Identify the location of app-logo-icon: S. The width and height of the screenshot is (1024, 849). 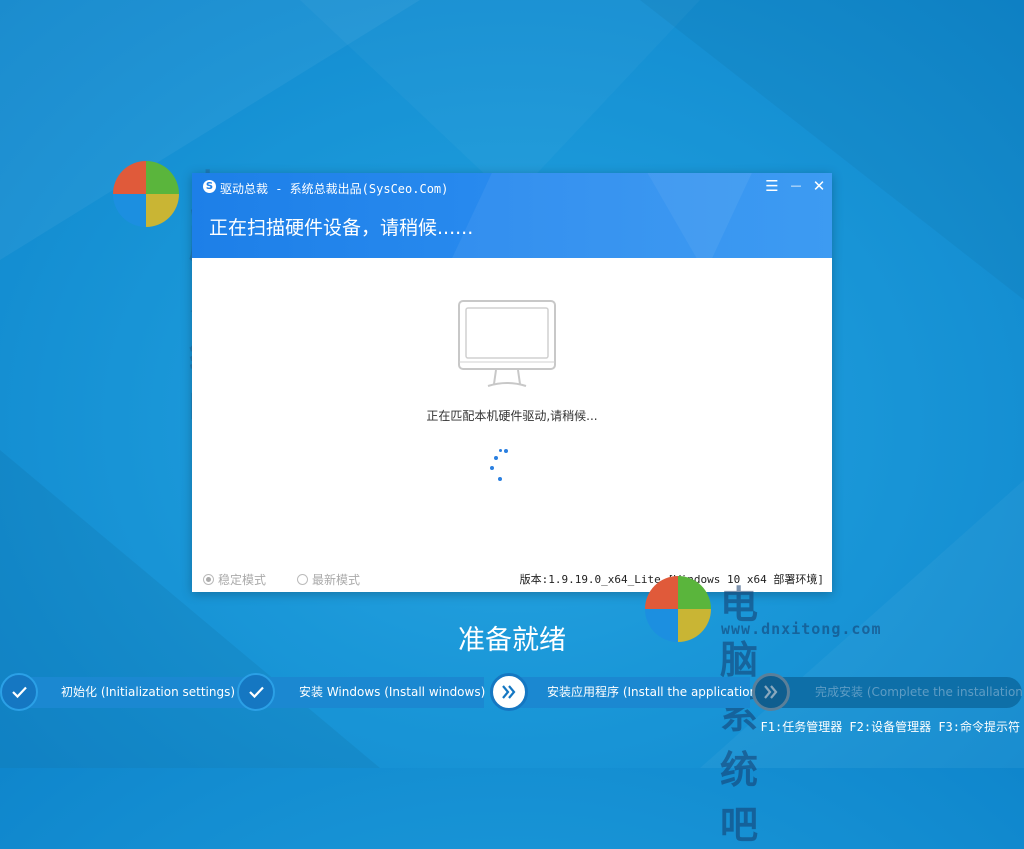
(209, 186).